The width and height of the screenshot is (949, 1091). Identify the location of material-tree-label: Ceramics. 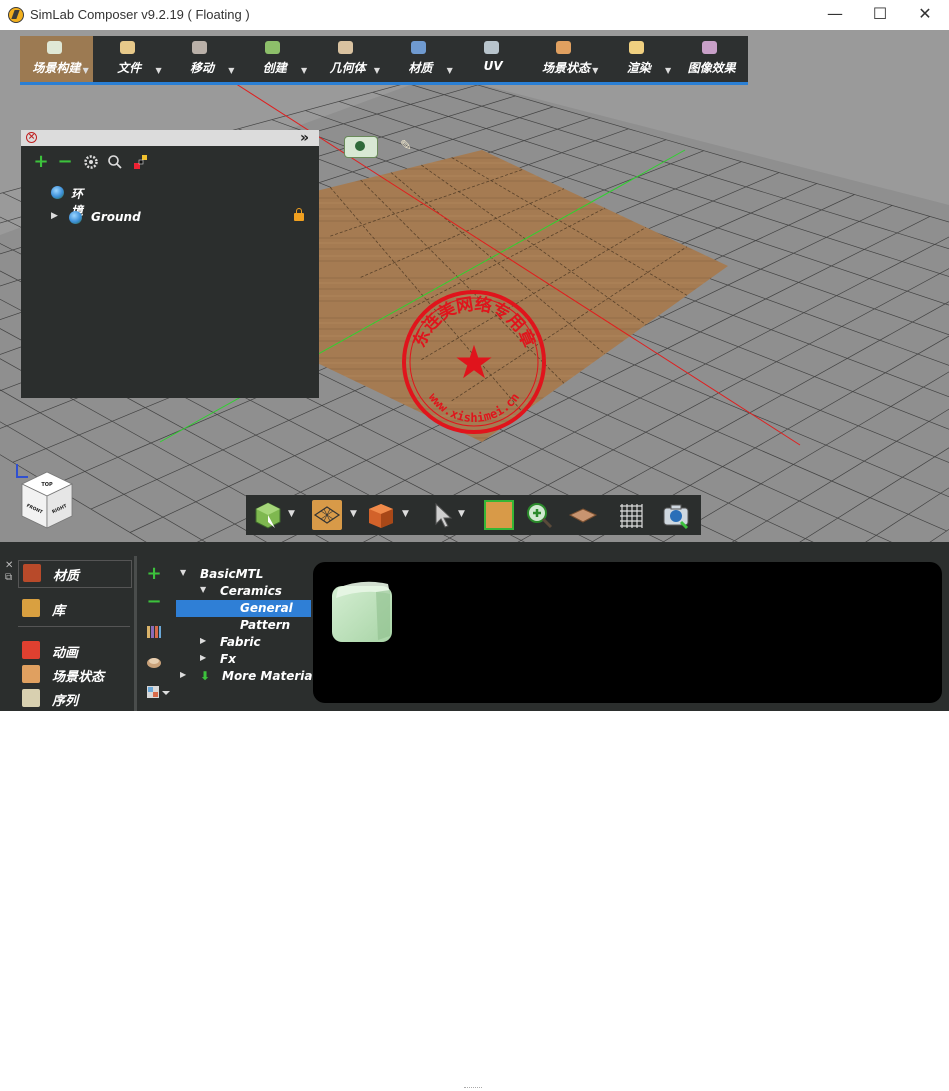
(251, 591).